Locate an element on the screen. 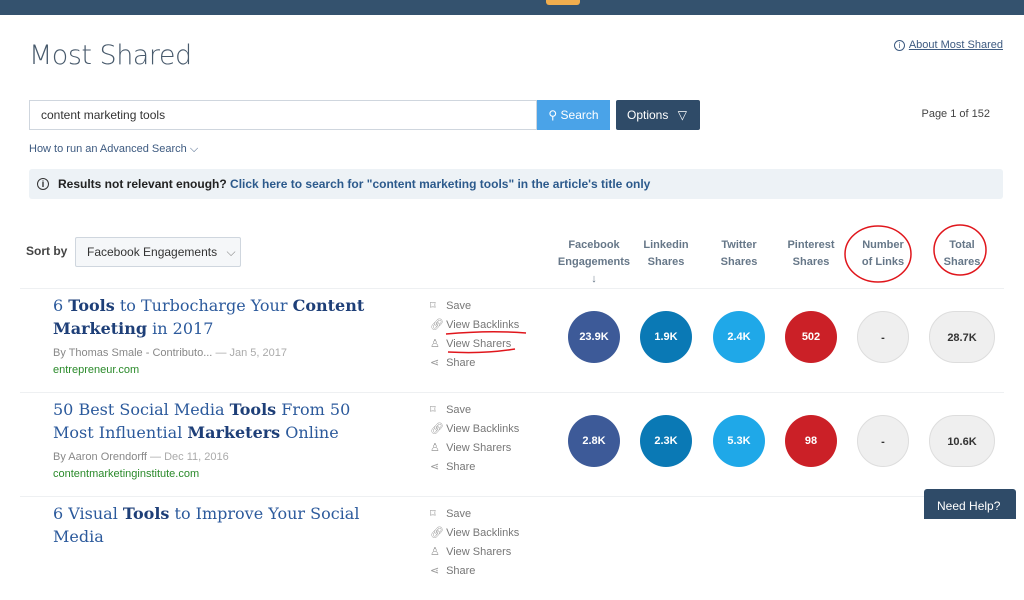 This screenshot has height=600, width=1024. title-keyword: Marketers is located at coordinates (234, 432).